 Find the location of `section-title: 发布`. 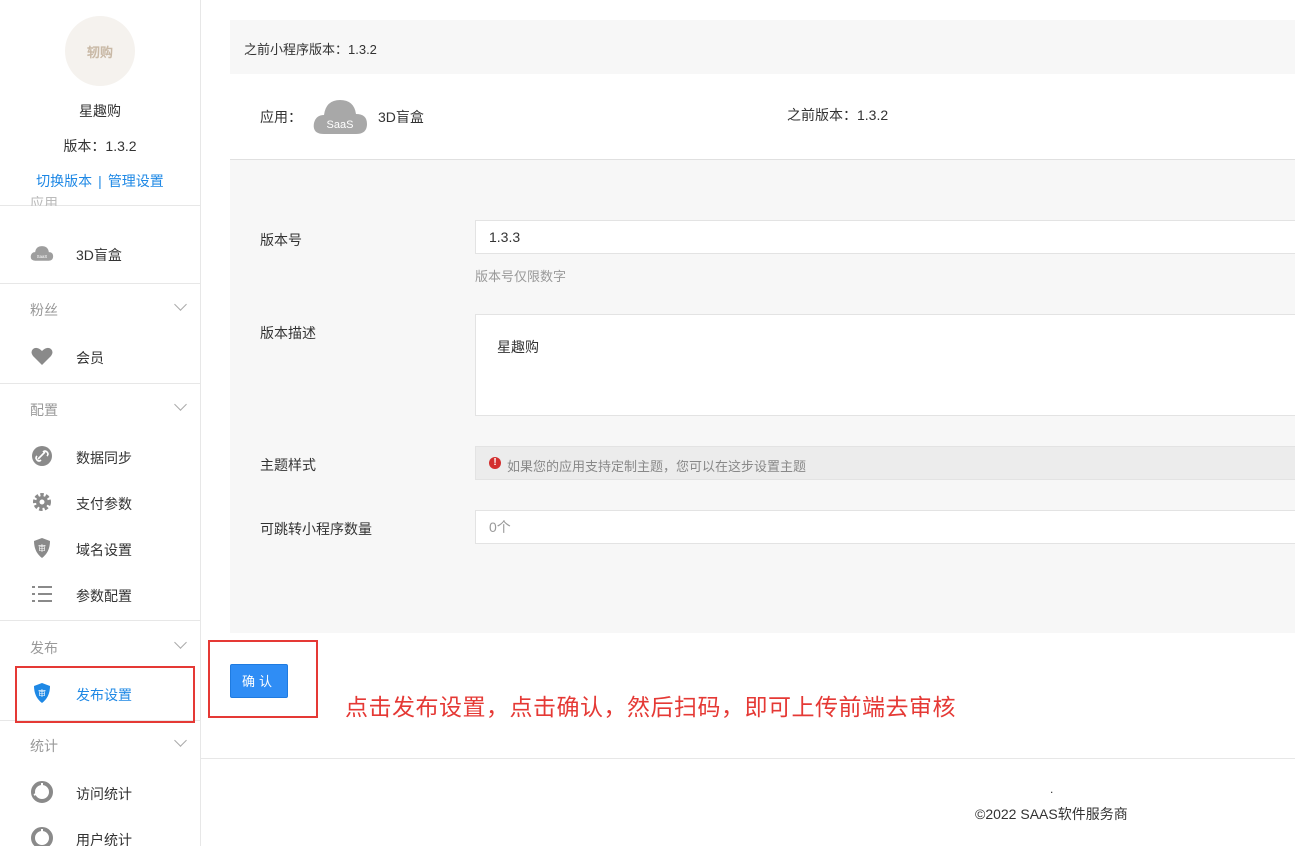

section-title: 发布 is located at coordinates (44, 648).